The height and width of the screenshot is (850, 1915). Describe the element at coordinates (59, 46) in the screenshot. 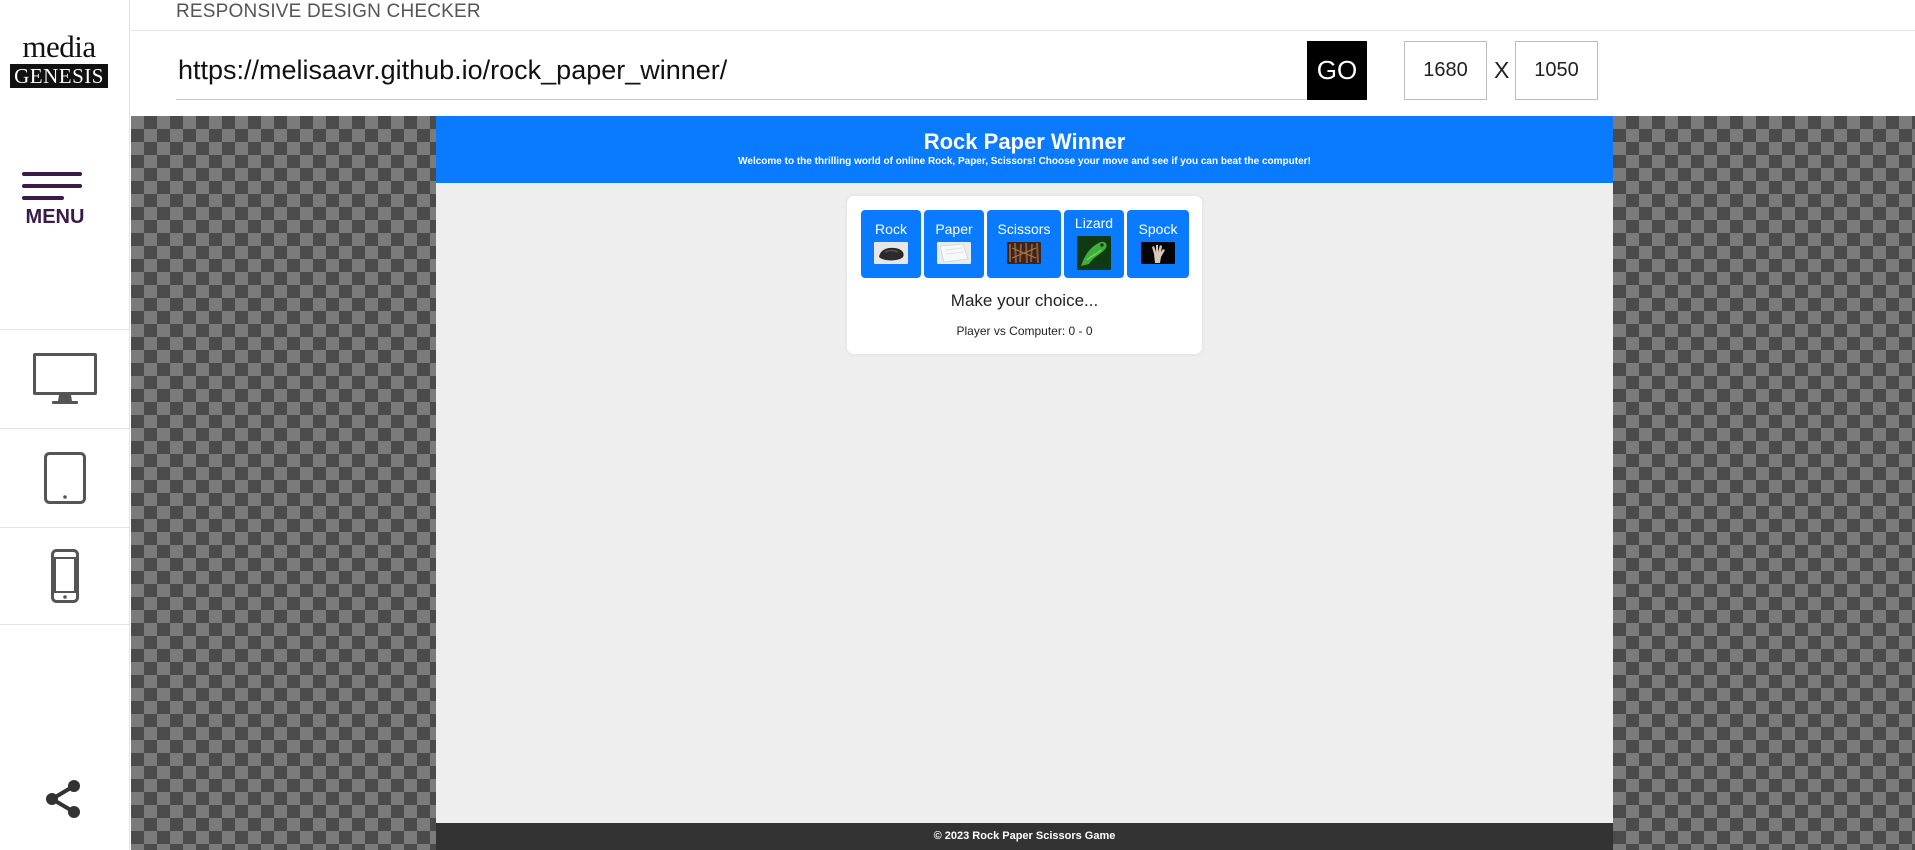

I see `logo-line-1: media` at that location.